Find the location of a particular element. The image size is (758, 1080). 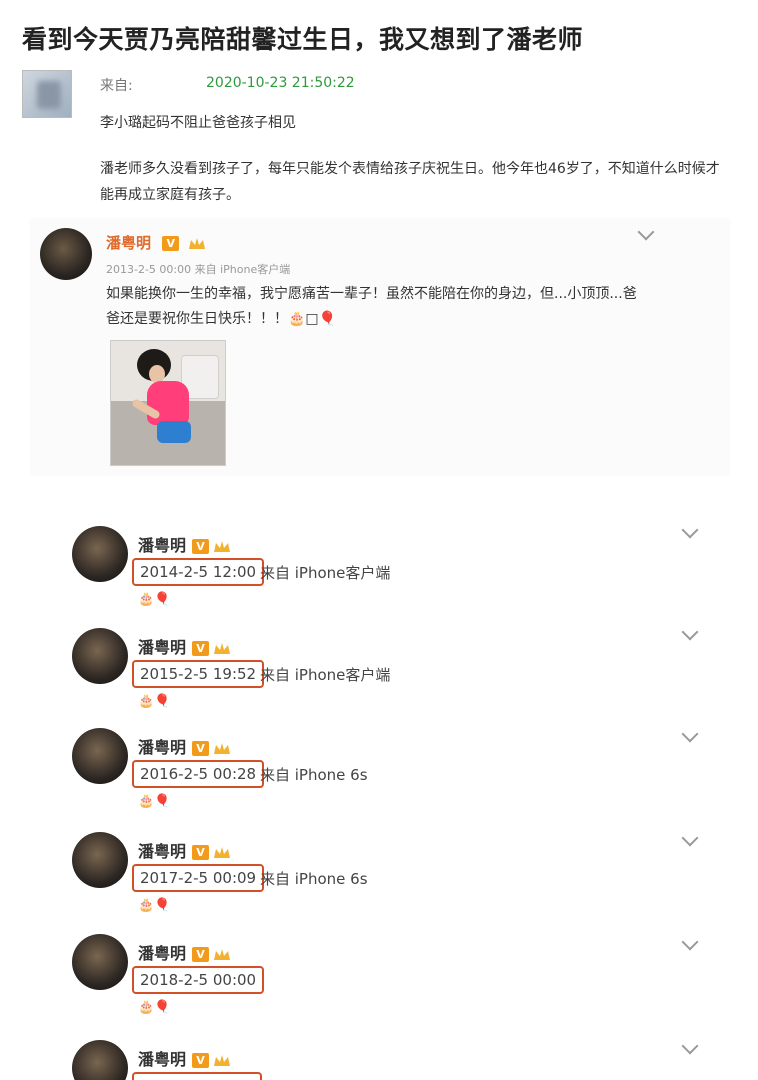

post-date: 2016-2-5 00:28 is located at coordinates (198, 774).